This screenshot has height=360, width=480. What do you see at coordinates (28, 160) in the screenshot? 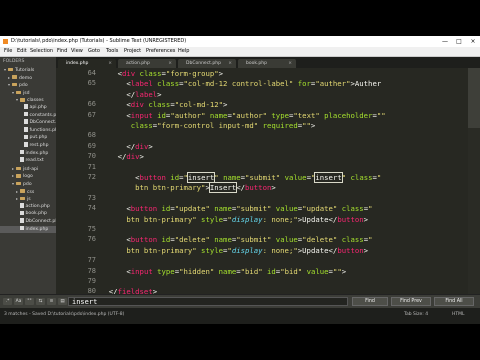
I see `sidebar-file: read.txt` at bounding box center [28, 160].